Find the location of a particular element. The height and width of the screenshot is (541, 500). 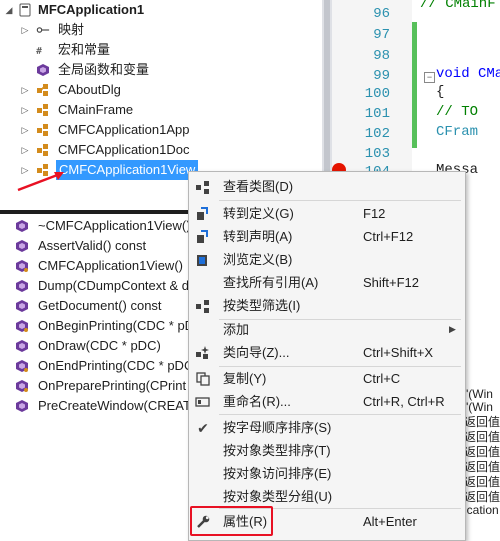

go-to-declaration-icon is located at coordinates (202, 236).